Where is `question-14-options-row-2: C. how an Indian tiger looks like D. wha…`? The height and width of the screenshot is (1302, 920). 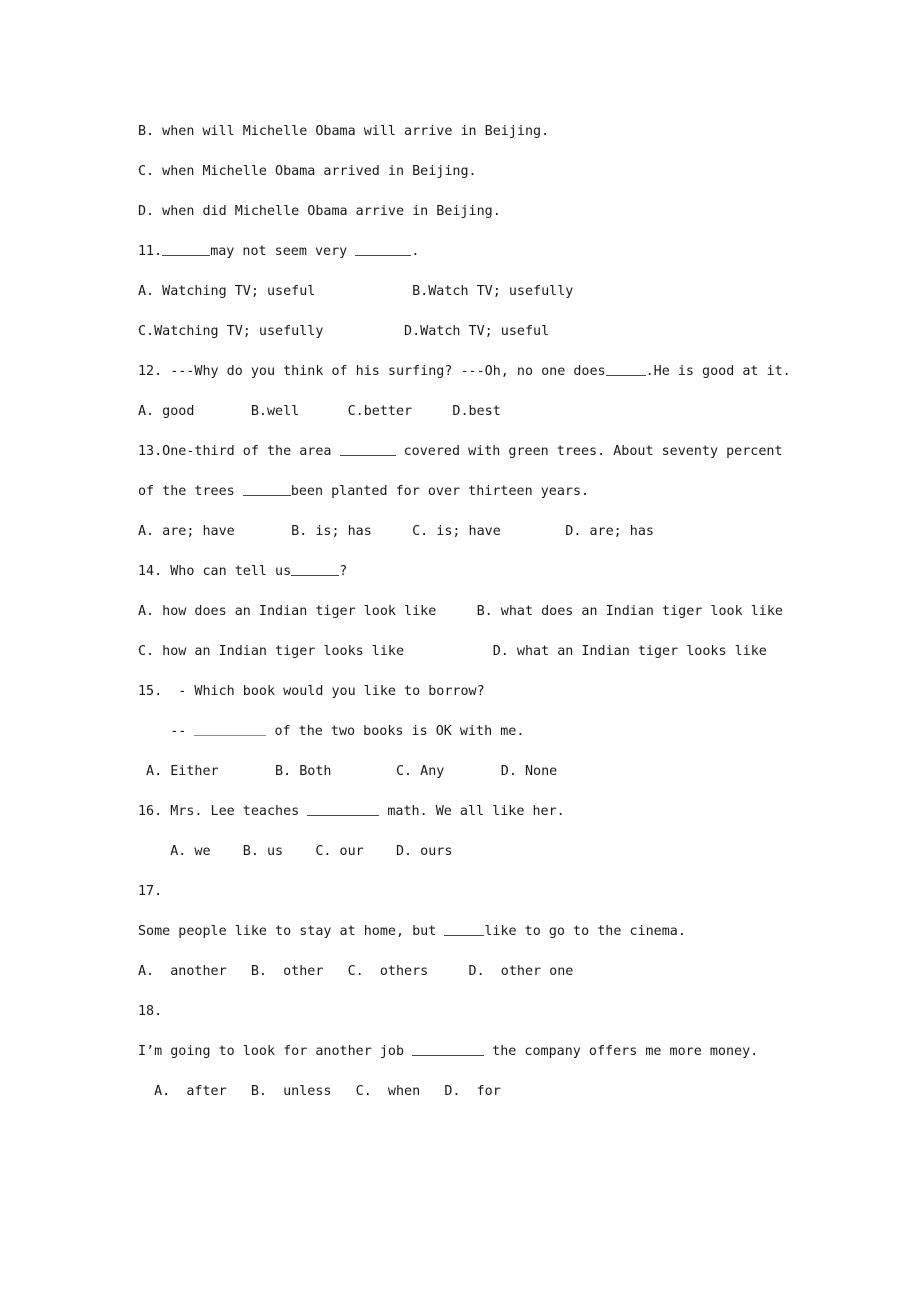 question-14-options-row-2: C. how an Indian tiger looks like D. wha… is located at coordinates (452, 651).